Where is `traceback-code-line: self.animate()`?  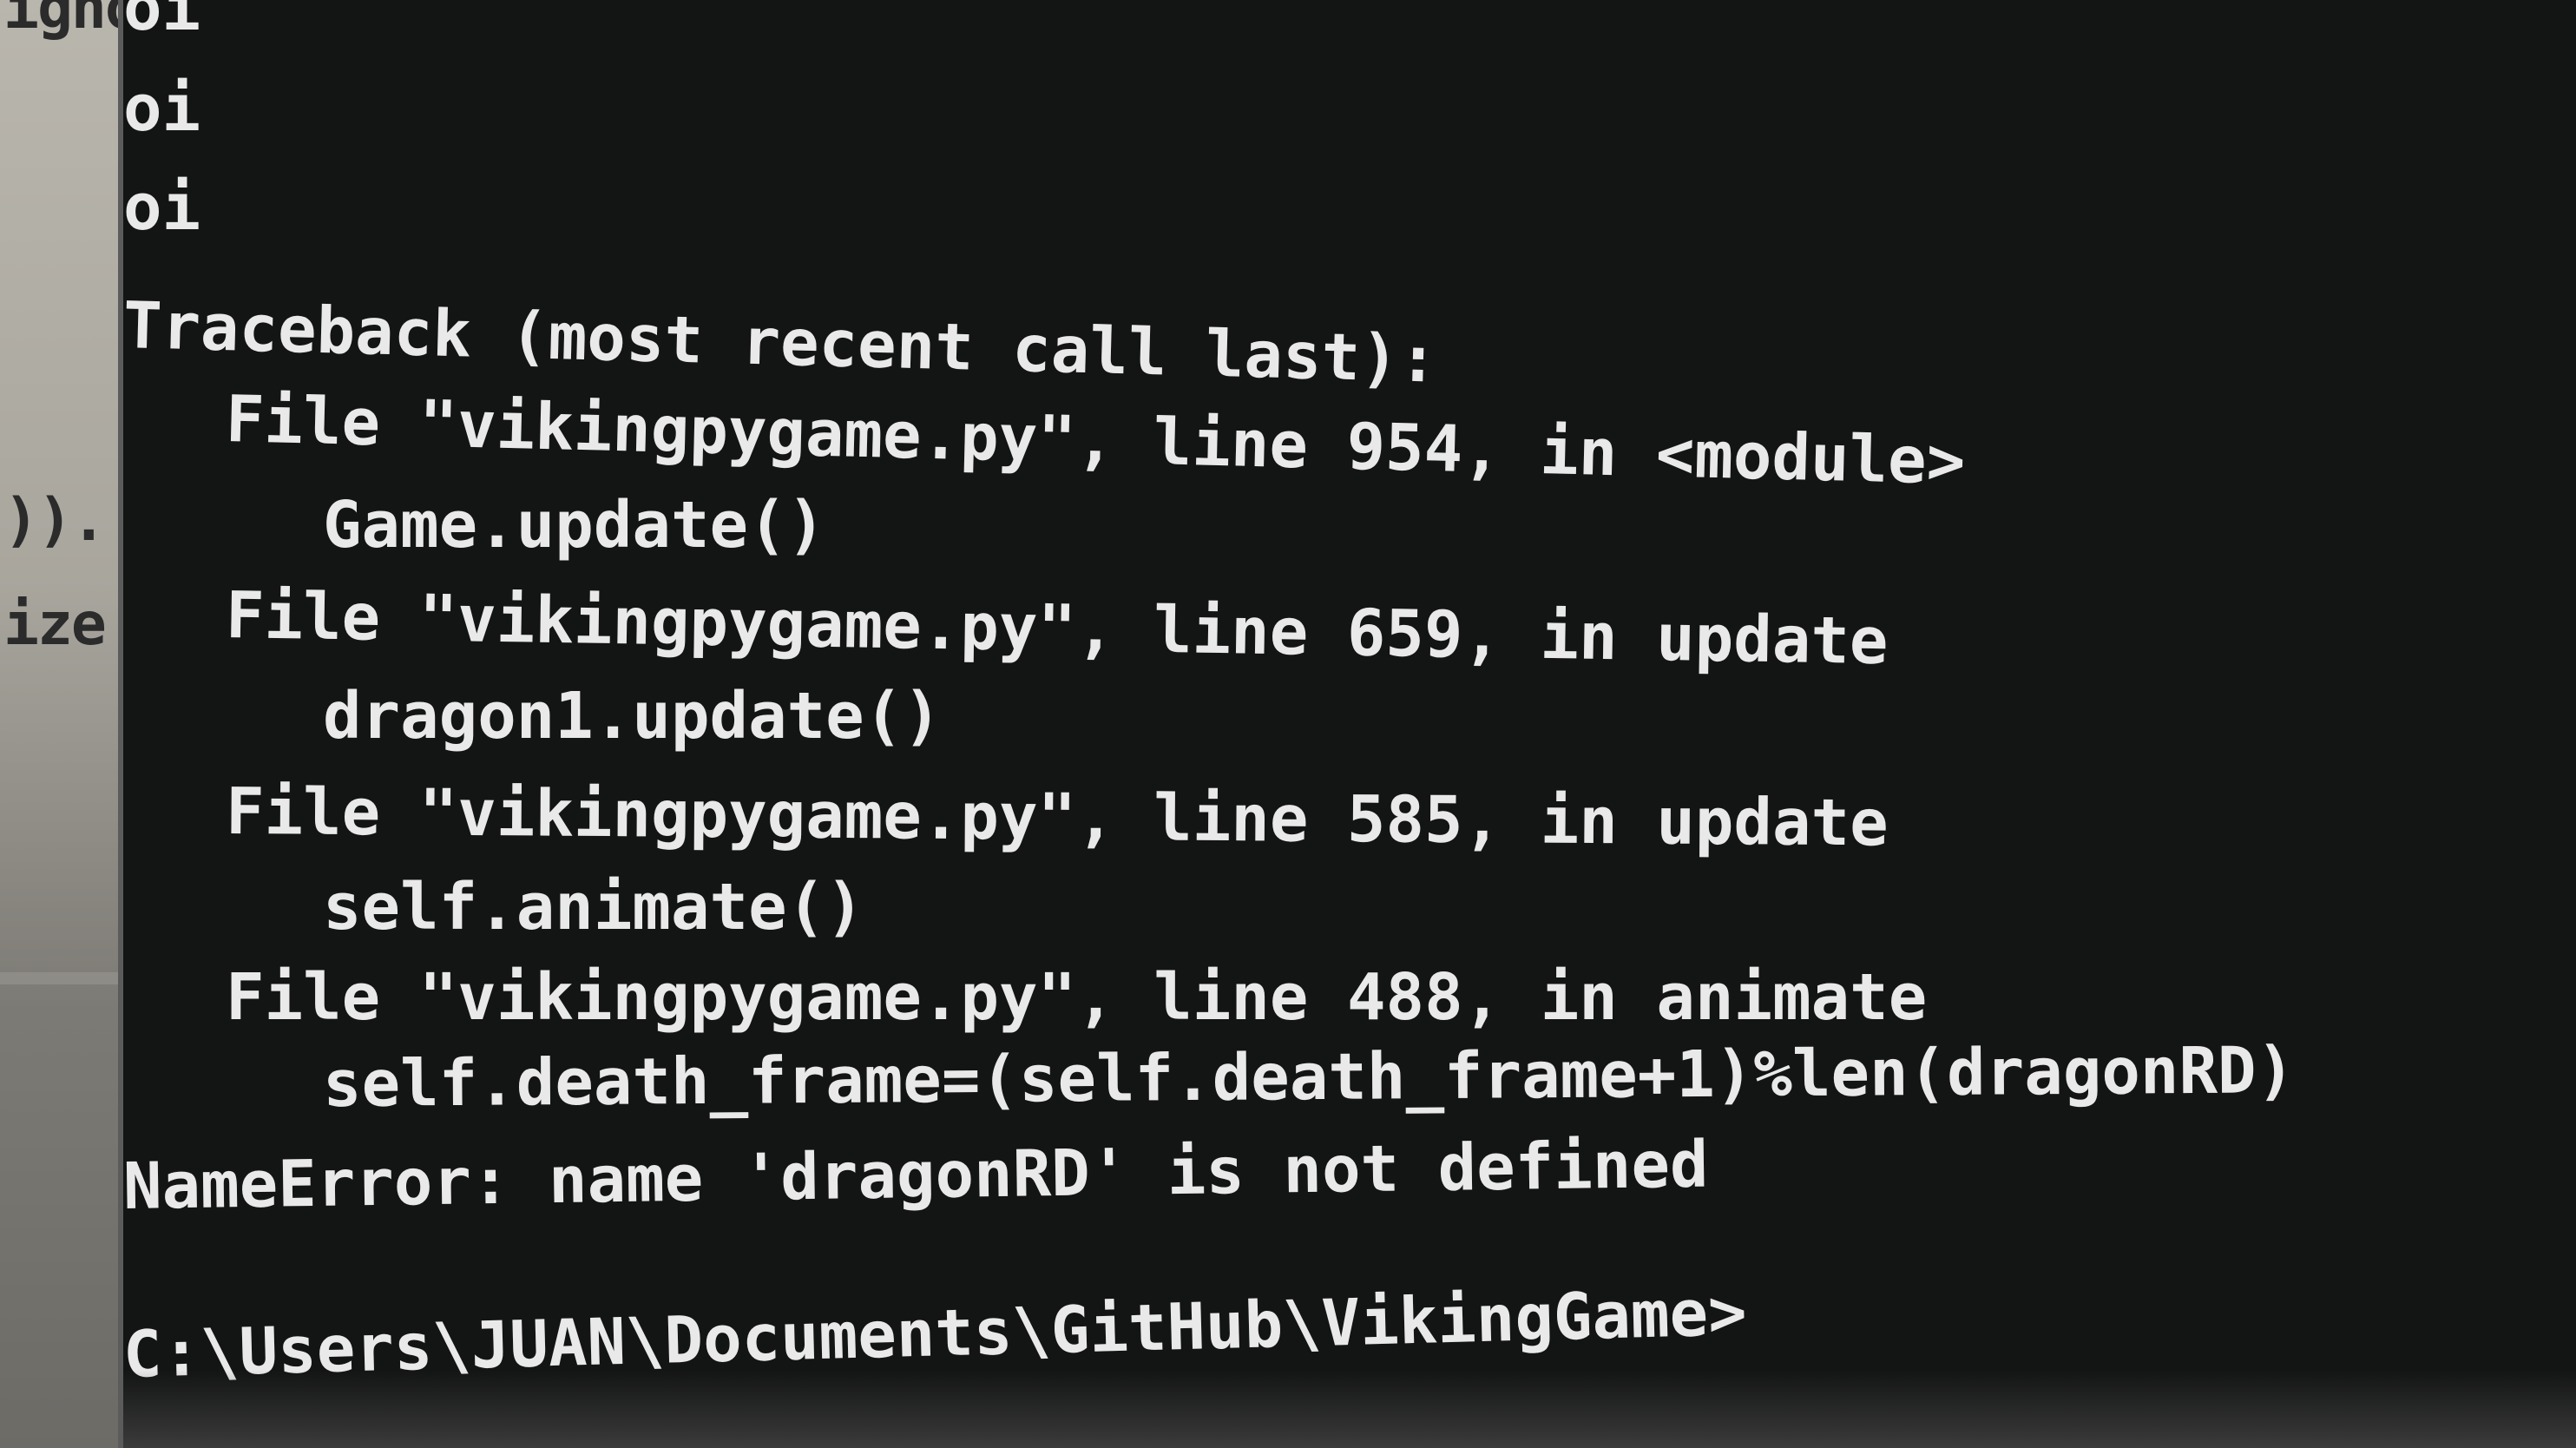
traceback-code-line: self.animate() is located at coordinates (593, 907).